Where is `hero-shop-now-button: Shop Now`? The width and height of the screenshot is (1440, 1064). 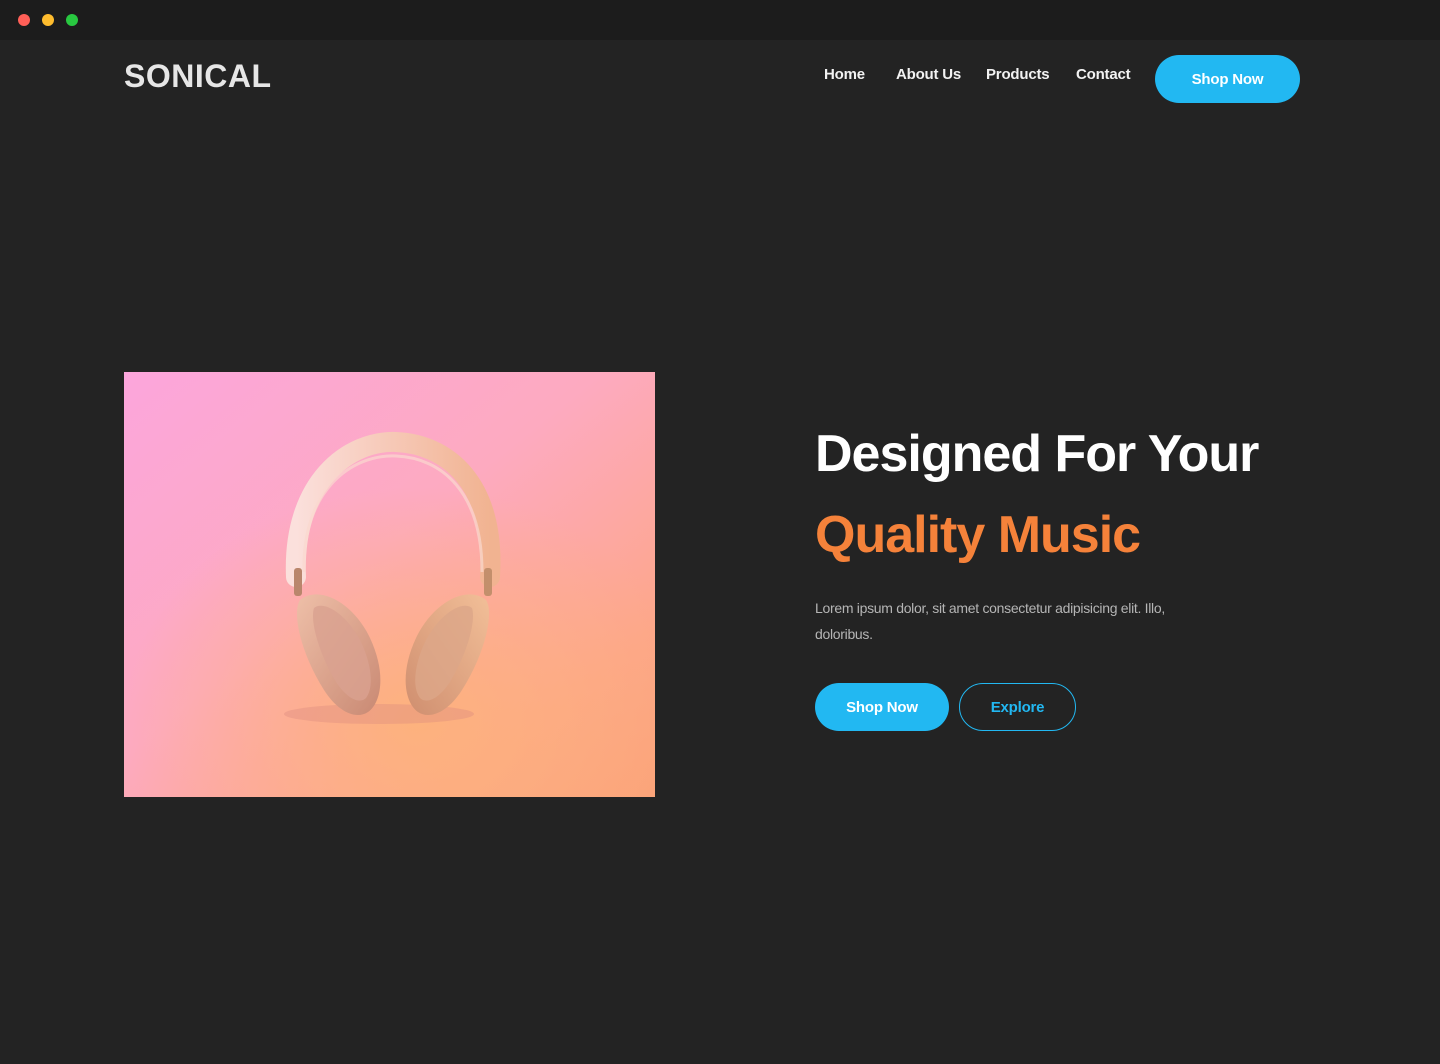
hero-shop-now-button: Shop Now is located at coordinates (882, 707).